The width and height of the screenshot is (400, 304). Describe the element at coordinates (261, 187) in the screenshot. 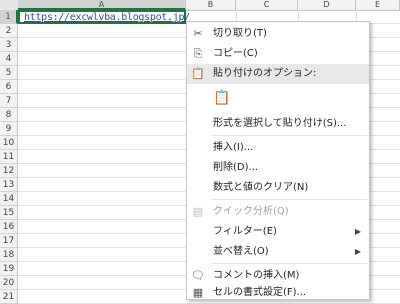

I see `menu-item-label: 数式と値のクリア(N)` at that location.